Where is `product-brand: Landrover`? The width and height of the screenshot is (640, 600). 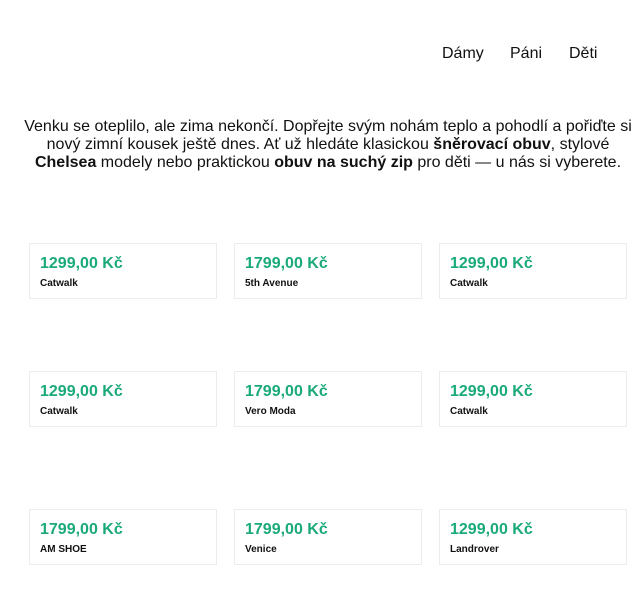 product-brand: Landrover is located at coordinates (474, 549).